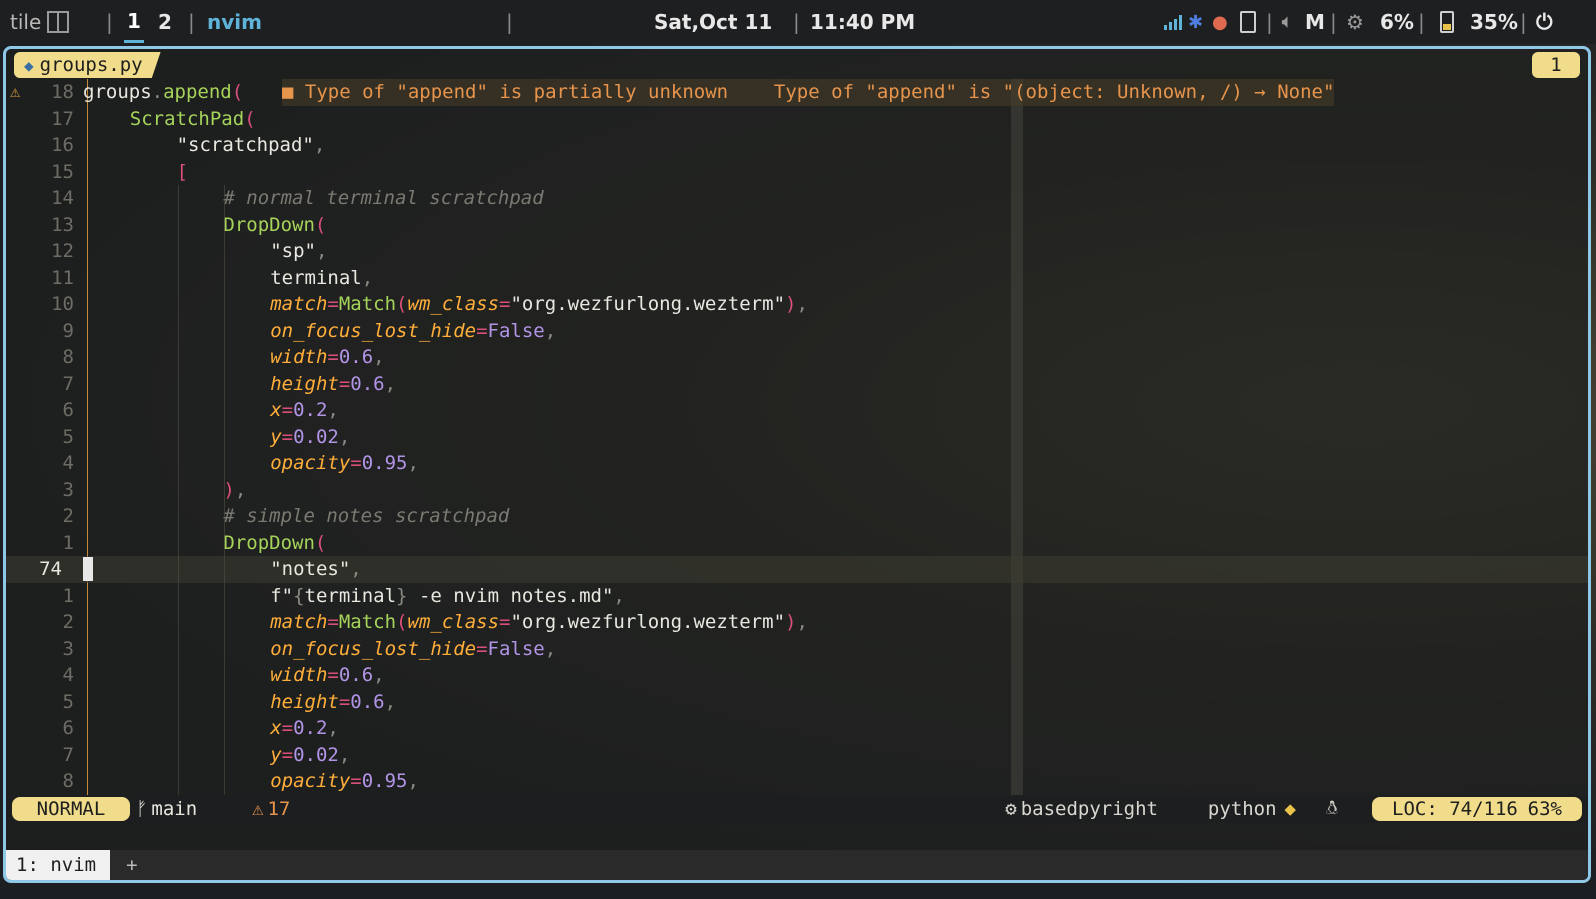 This screenshot has height=899, width=1596. Describe the element at coordinates (797, 490) in the screenshot. I see `code-line: 3),` at that location.